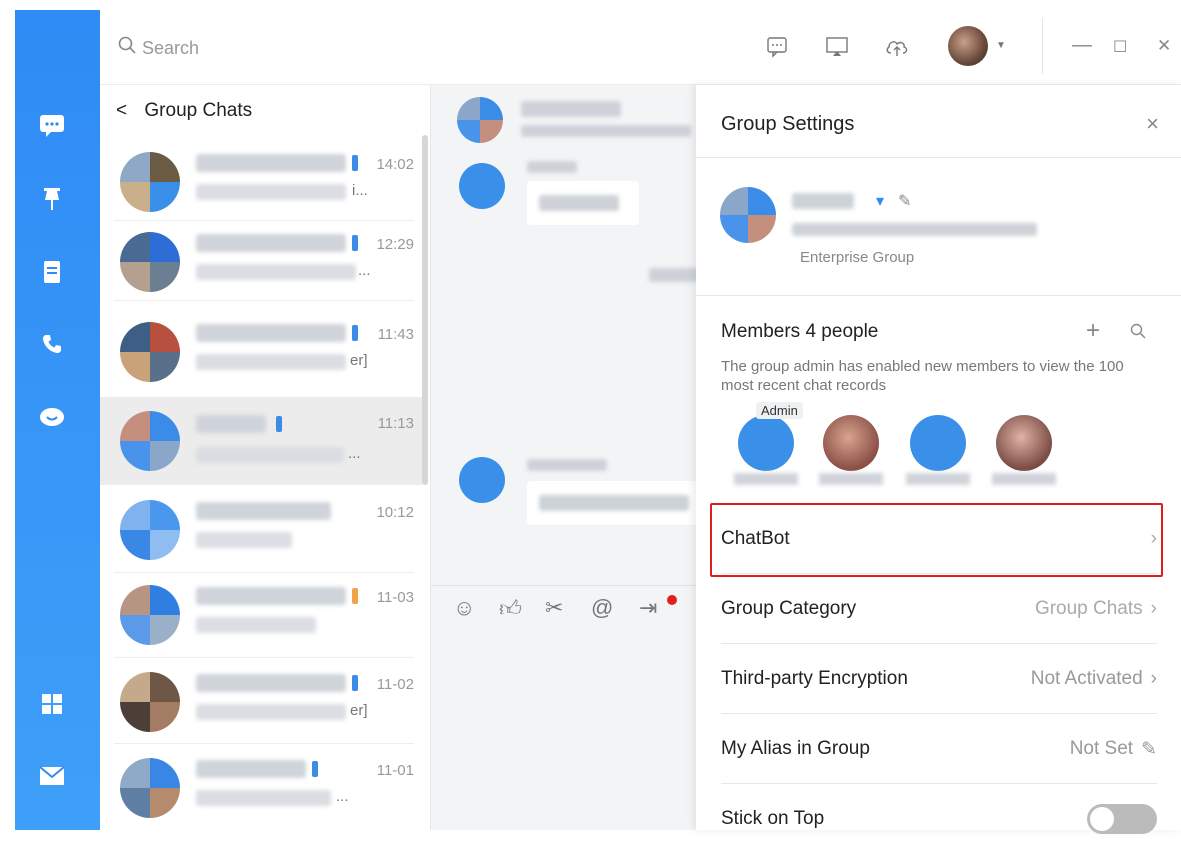 The height and width of the screenshot is (853, 1181). Describe the element at coordinates (773, 818) in the screenshot. I see `stick-on-top-label: Stick on Top` at that location.